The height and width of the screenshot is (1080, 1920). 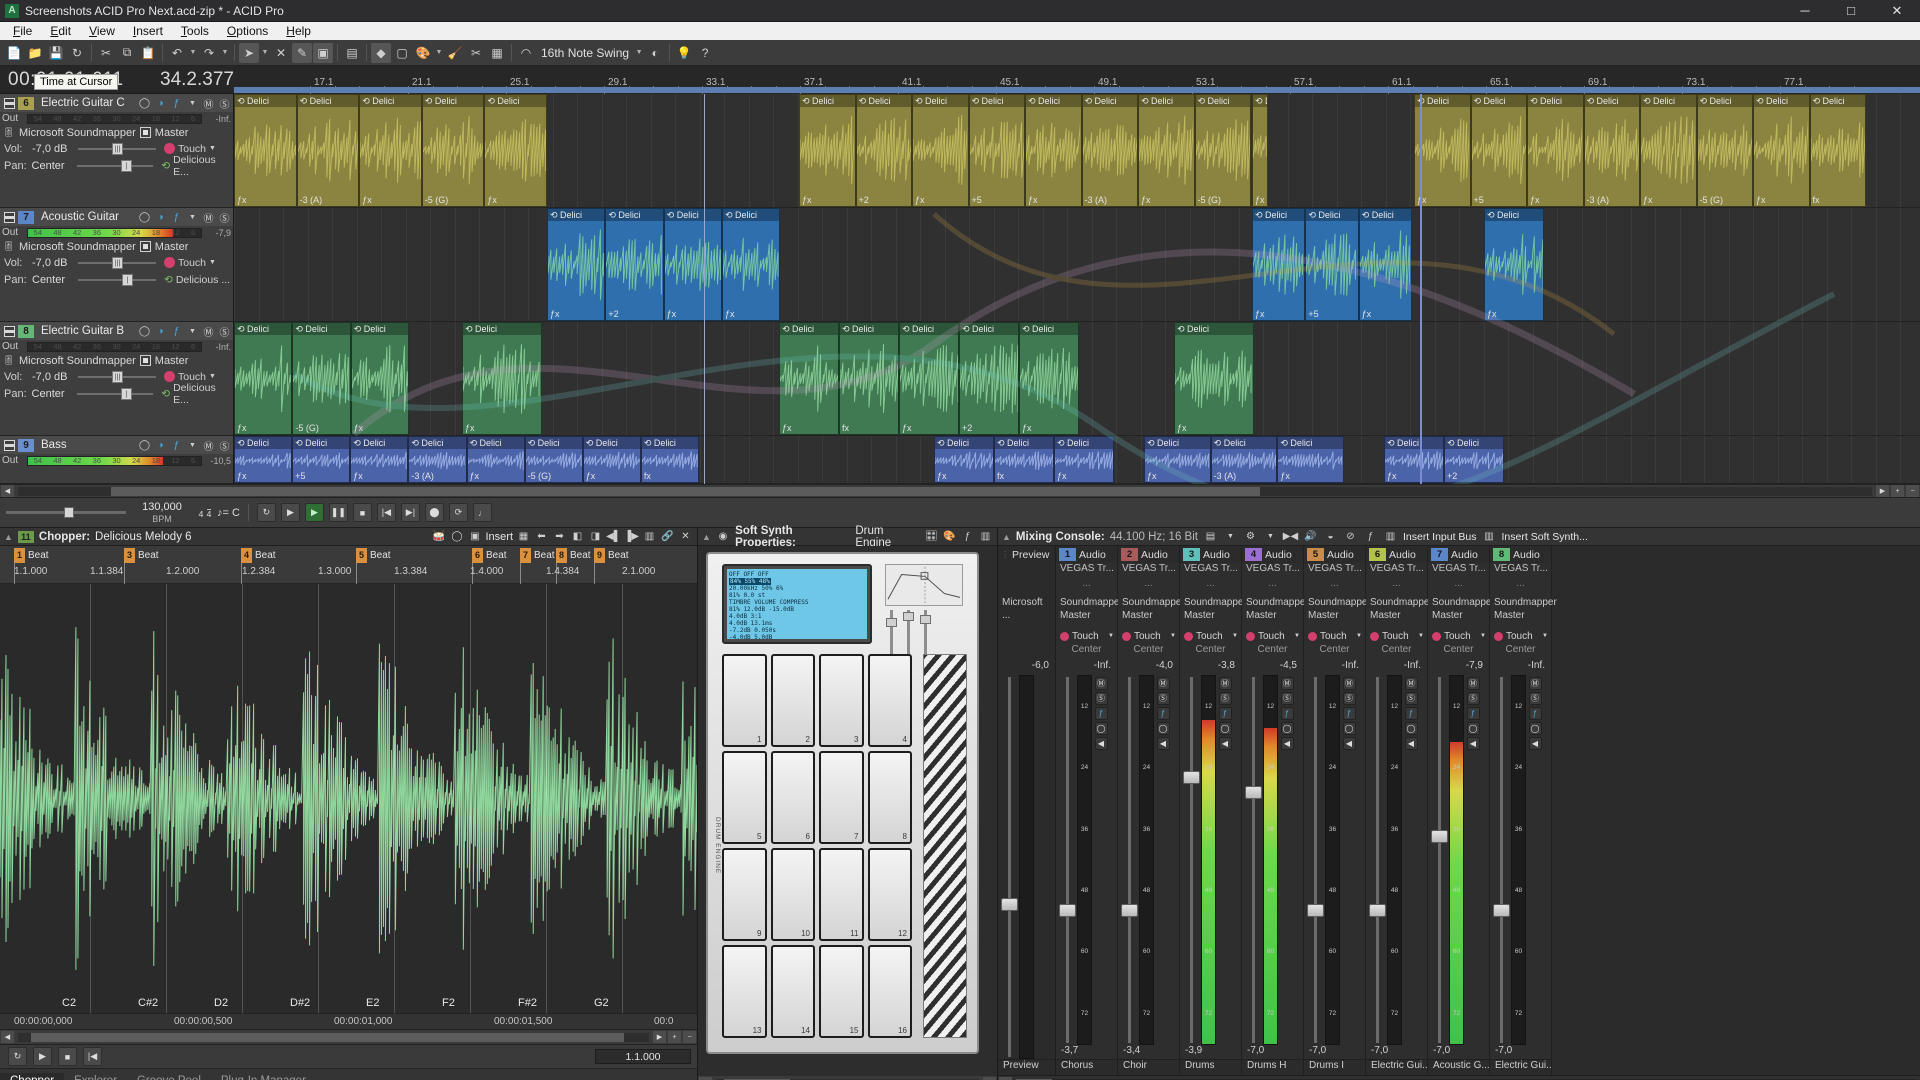 I want to click on help-pointer-icon: ?, so click(x=705, y=53).